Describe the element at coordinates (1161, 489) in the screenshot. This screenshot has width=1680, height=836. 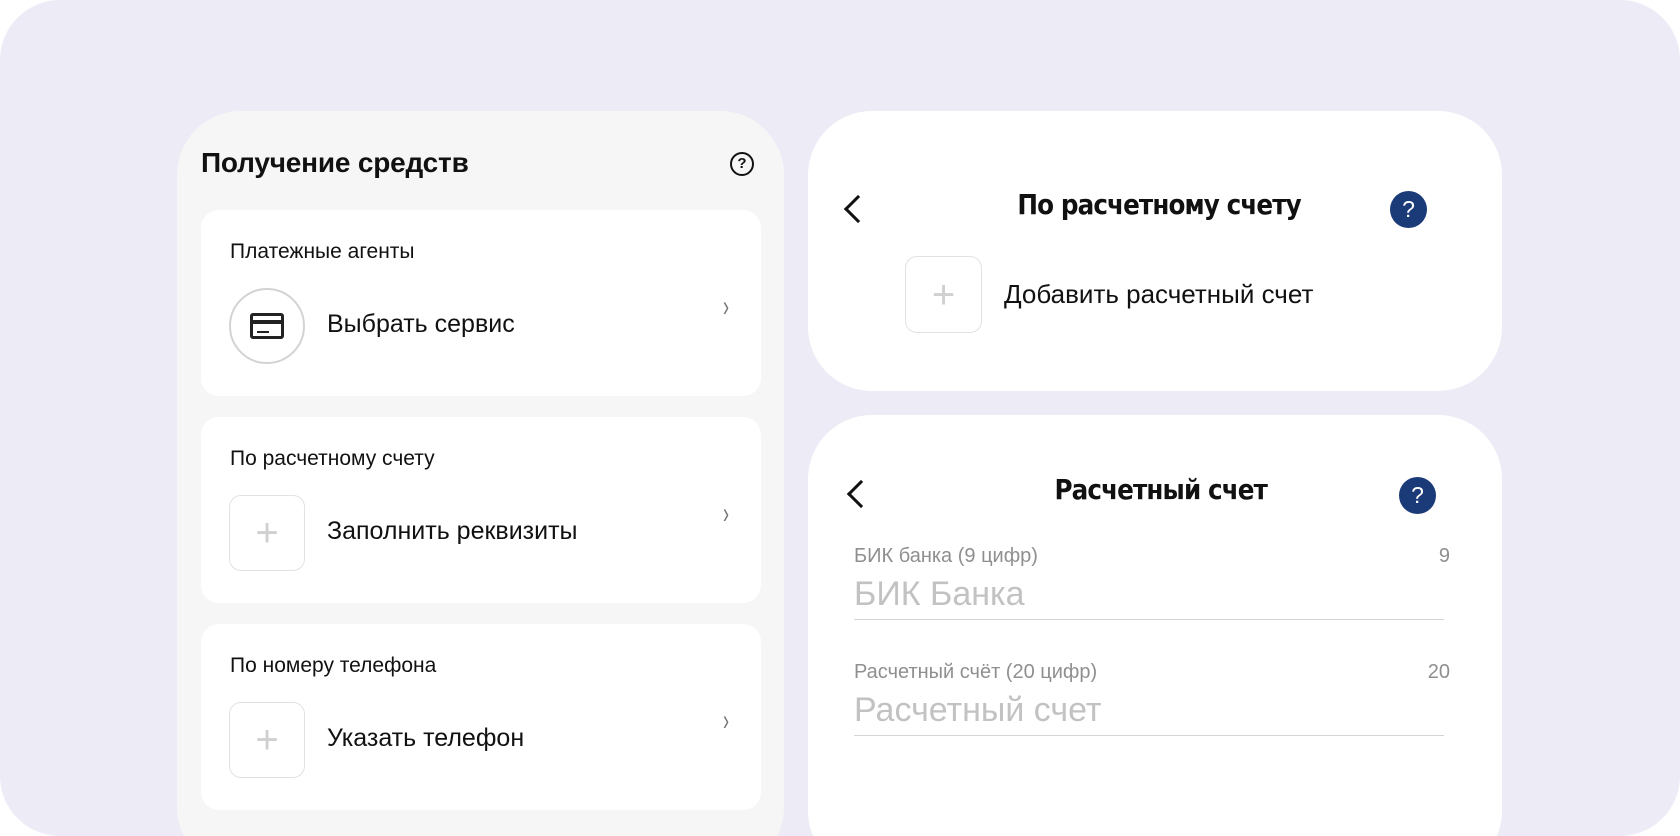
I see `panel-title: Расчетный счет` at that location.